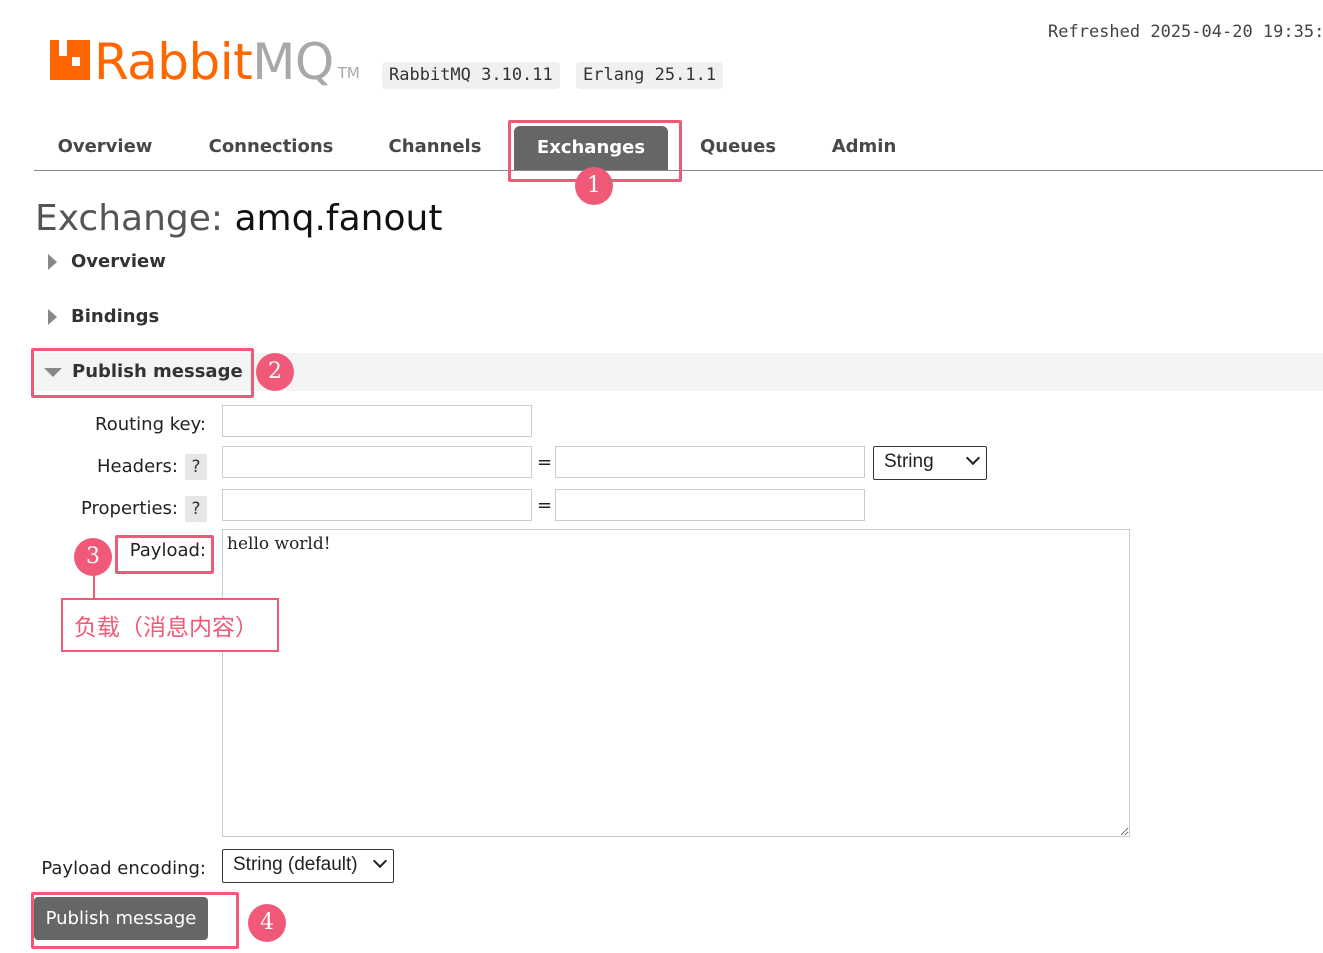  Describe the element at coordinates (377, 505) in the screenshot. I see `property-key-input` at that location.